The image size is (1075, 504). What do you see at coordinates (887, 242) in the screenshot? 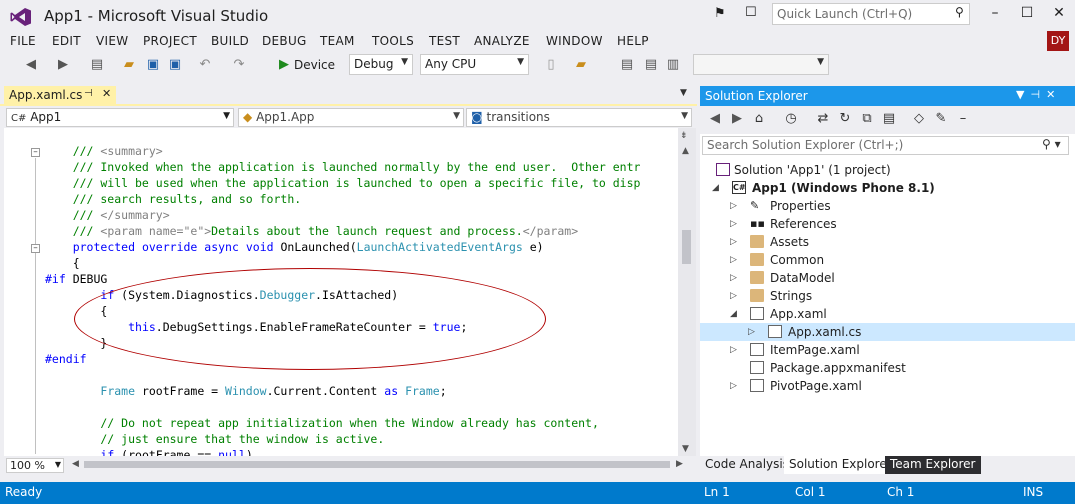
I see `tree-item-assets: ▷ Assets` at bounding box center [887, 242].